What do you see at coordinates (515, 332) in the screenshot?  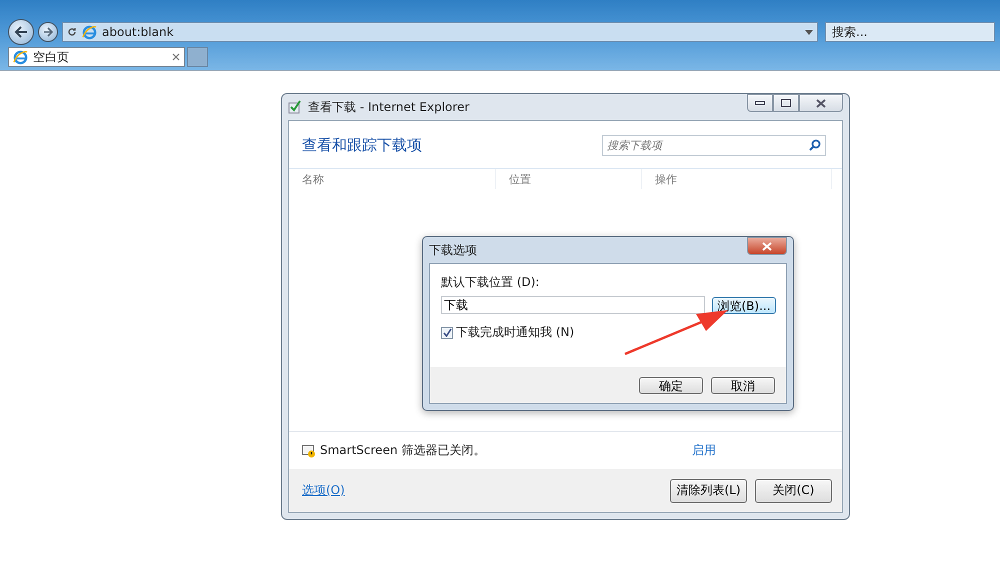 I see `notify-label: 下载完成时通知我 (N)` at bounding box center [515, 332].